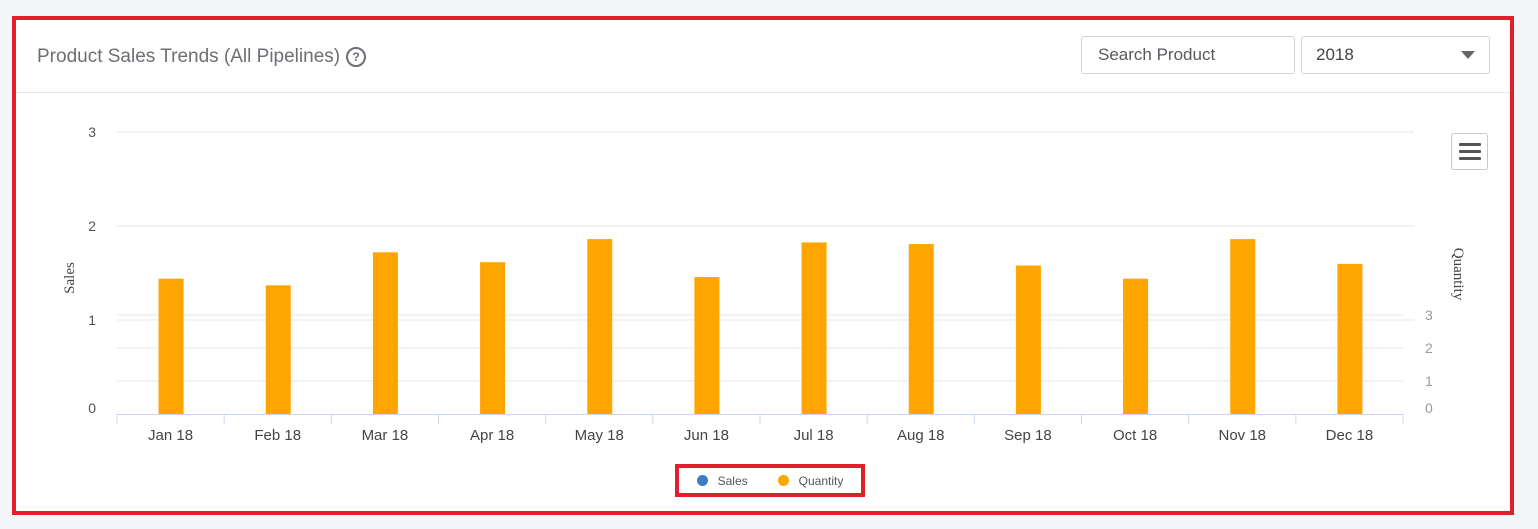 Image resolution: width=1538 pixels, height=529 pixels. I want to click on legend-label-quantity: Quantity, so click(821, 480).